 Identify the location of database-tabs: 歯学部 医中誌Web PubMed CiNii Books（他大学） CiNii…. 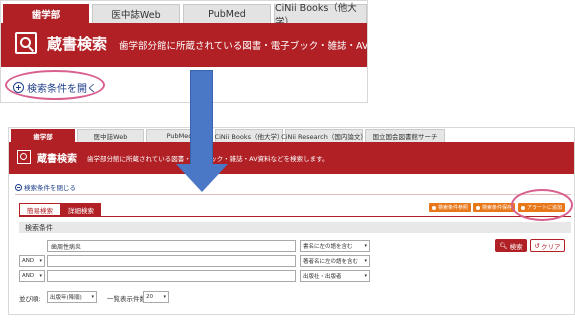
(291, 135).